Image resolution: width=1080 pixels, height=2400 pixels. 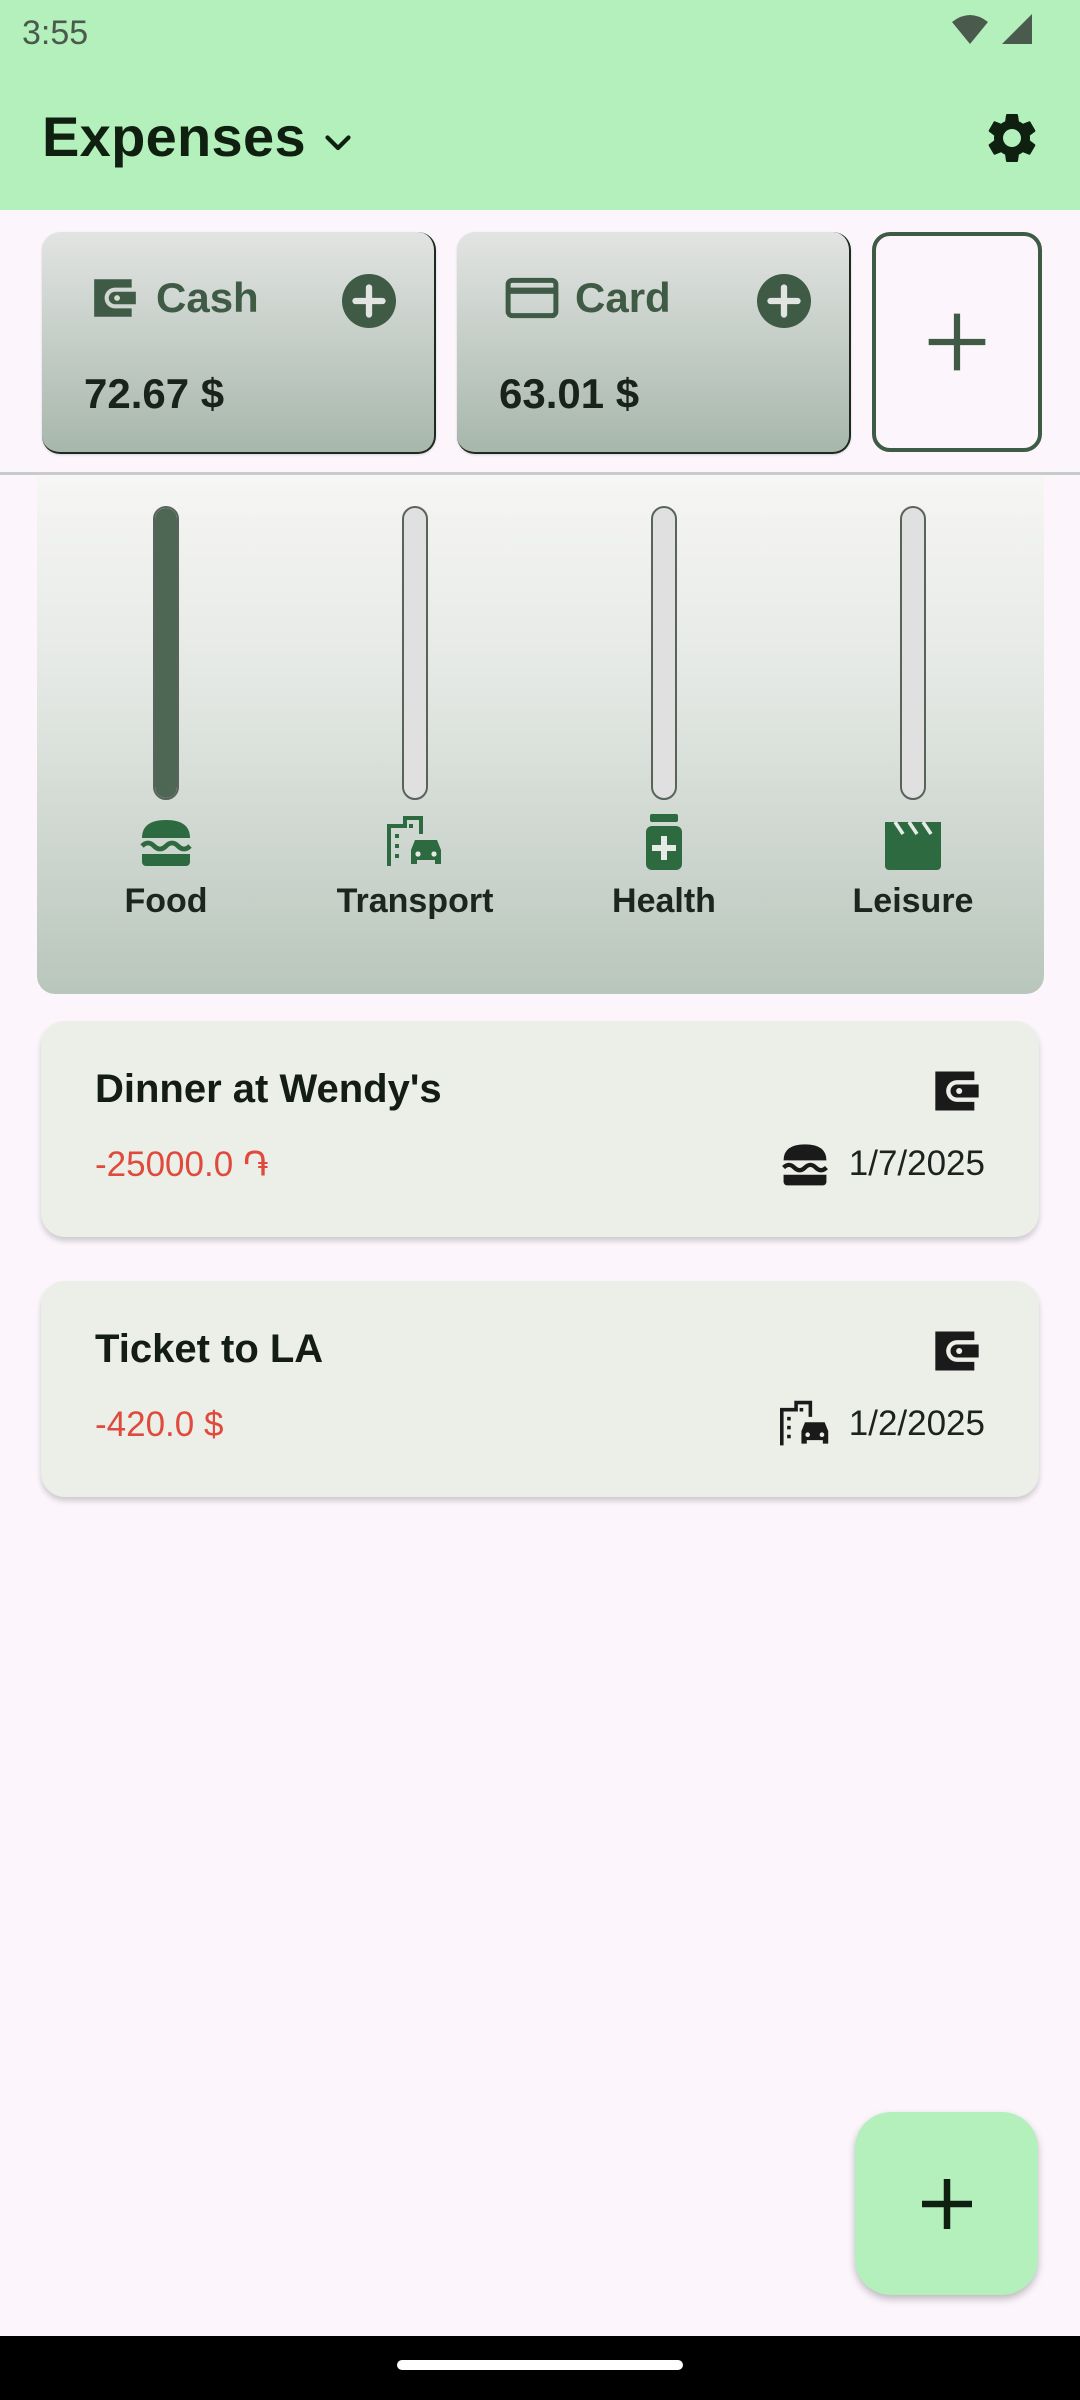 I want to click on expense-date: 1/2/2025, so click(x=916, y=1423).